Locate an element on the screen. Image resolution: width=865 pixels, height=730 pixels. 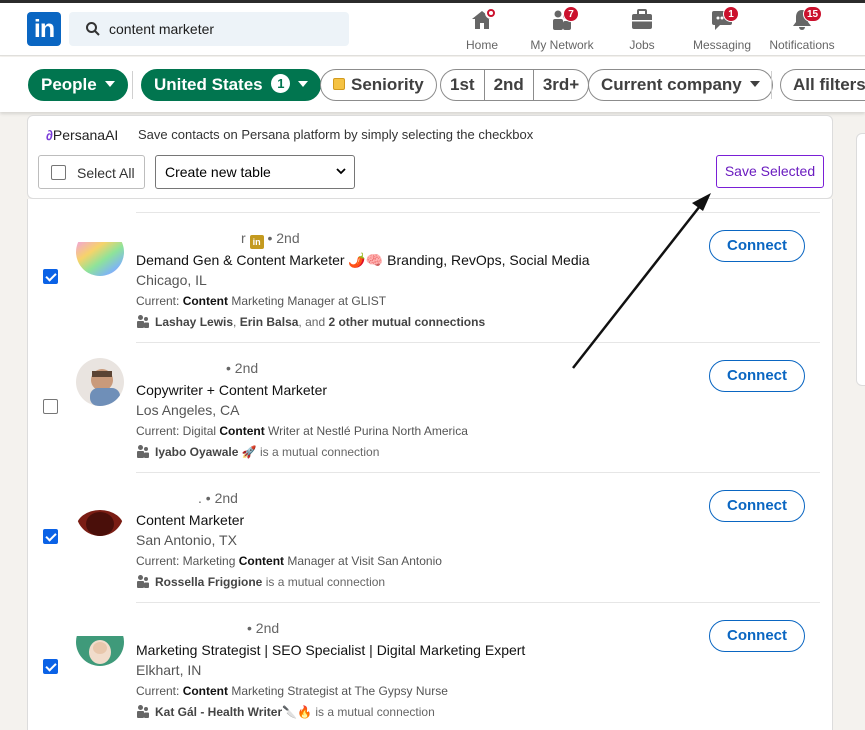
right-rail-card is located at coordinates (860, 259).